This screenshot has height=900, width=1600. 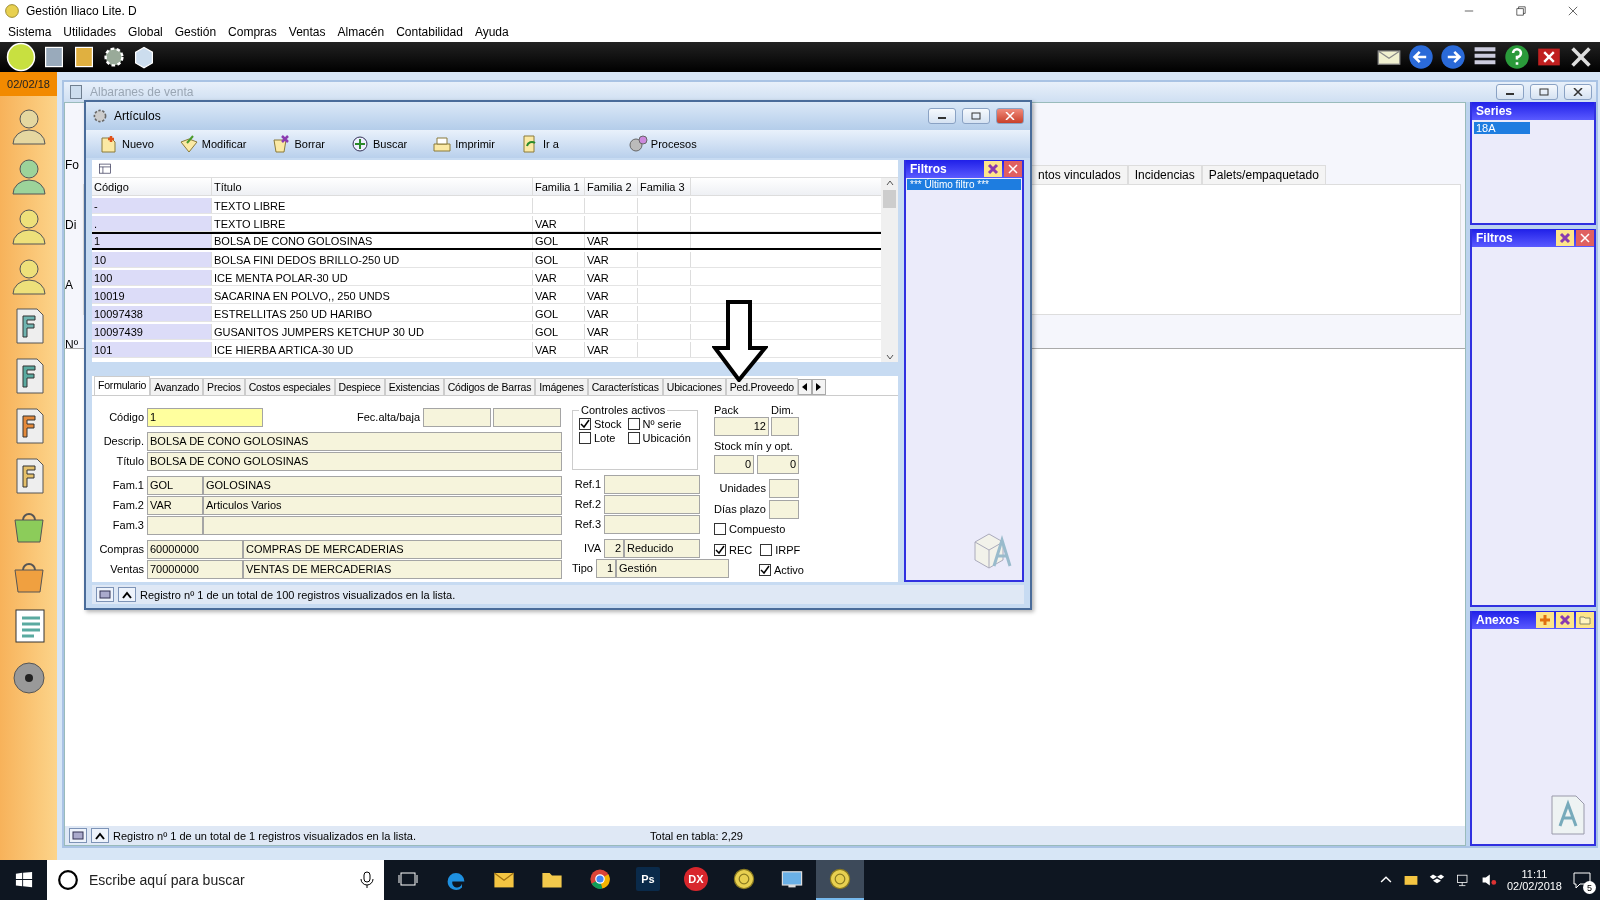 What do you see at coordinates (402, 549) in the screenshot?
I see `text-field: COMPRAS DE MERCADERIAS` at bounding box center [402, 549].